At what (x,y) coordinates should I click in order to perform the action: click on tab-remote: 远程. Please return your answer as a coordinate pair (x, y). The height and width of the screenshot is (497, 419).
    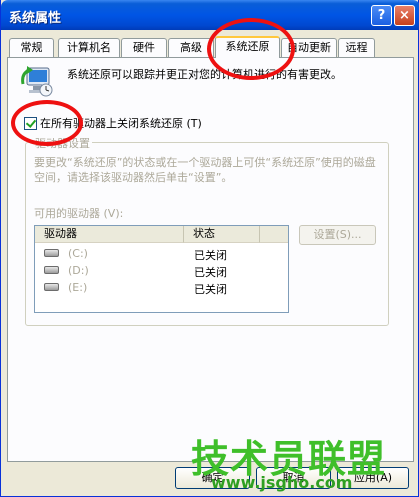
    Looking at the image, I should click on (356, 47).